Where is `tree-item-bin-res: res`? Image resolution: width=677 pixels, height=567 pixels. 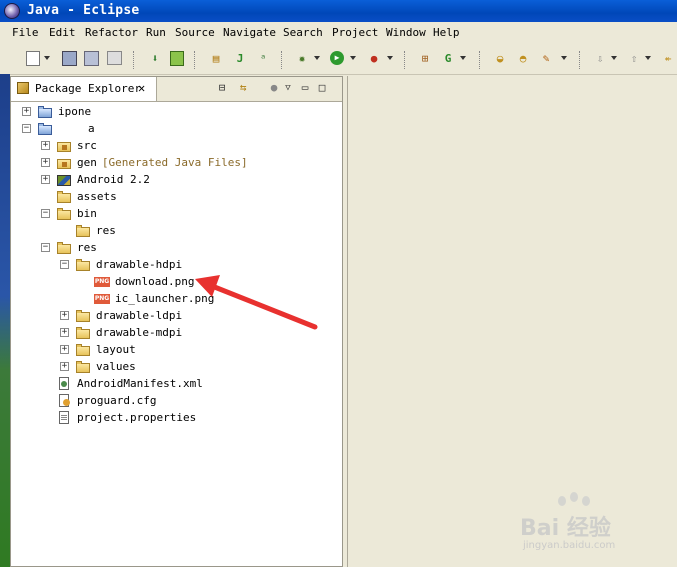
tree-item-bin-res: res is located at coordinates (88, 230).